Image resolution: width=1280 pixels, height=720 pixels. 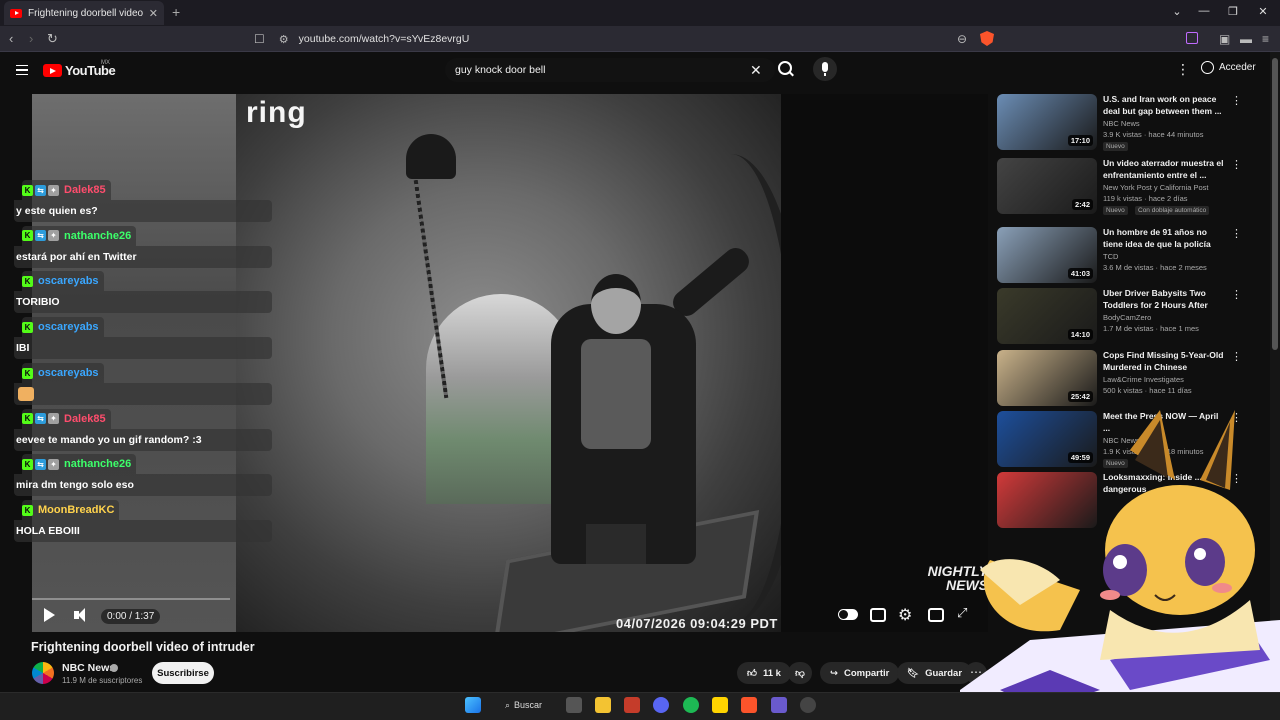 What do you see at coordinates (259, 39) in the screenshot?
I see `bookmark-page-icon: ☐` at bounding box center [259, 39].